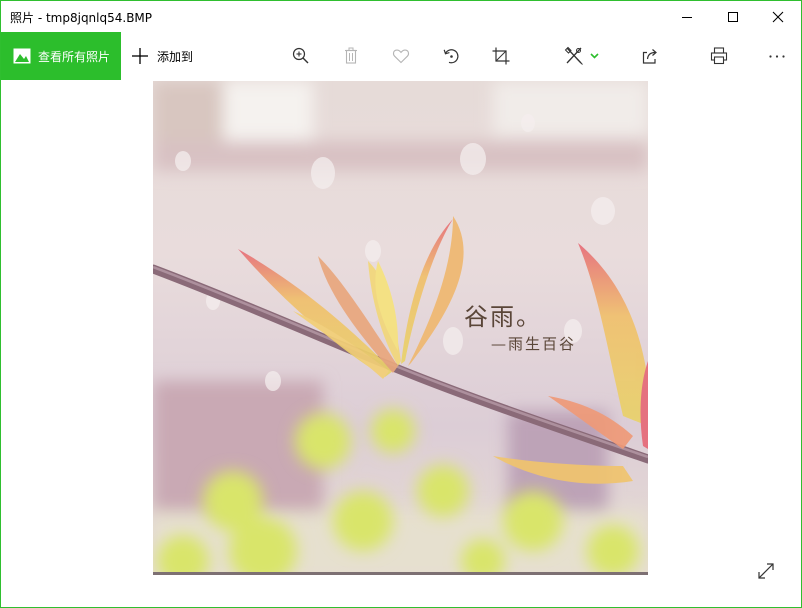 The width and height of the screenshot is (802, 608). I want to click on toolbar: 查看所有照片 添加到, so click(401, 56).